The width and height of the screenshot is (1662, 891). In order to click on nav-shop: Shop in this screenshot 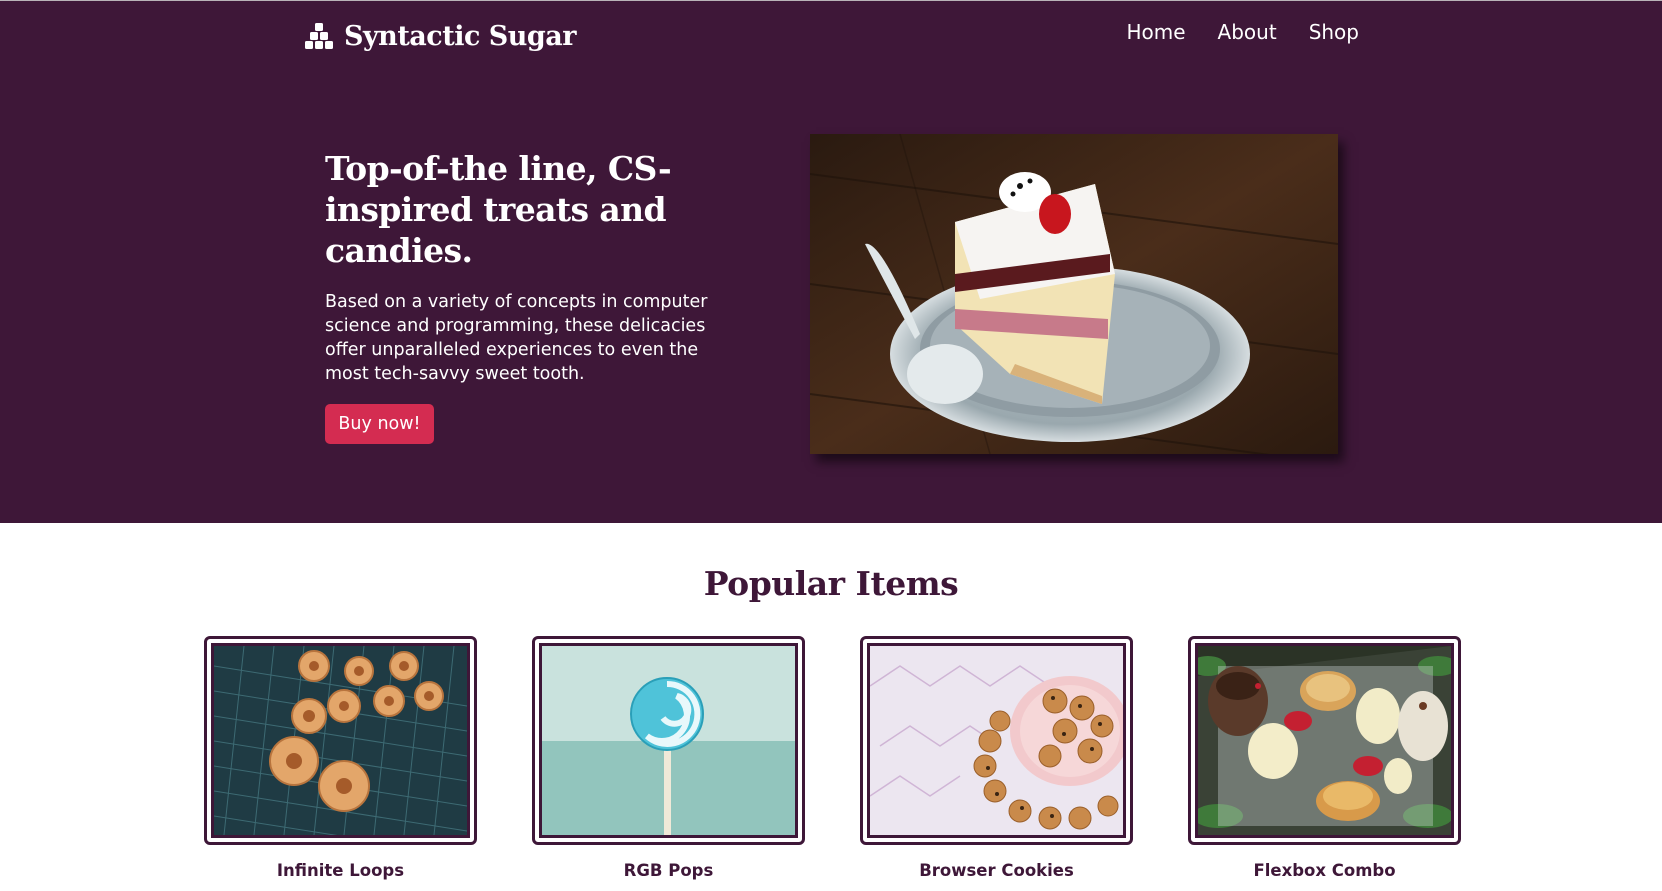, I will do `click(1334, 32)`.